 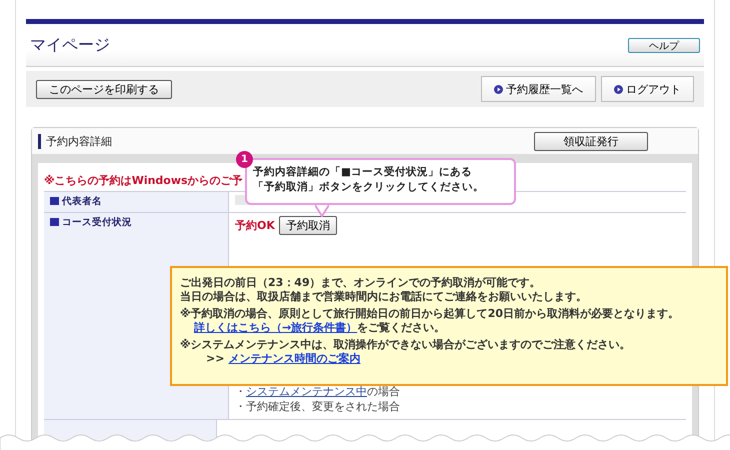 I want to click on note-text: の場合, so click(x=383, y=391).